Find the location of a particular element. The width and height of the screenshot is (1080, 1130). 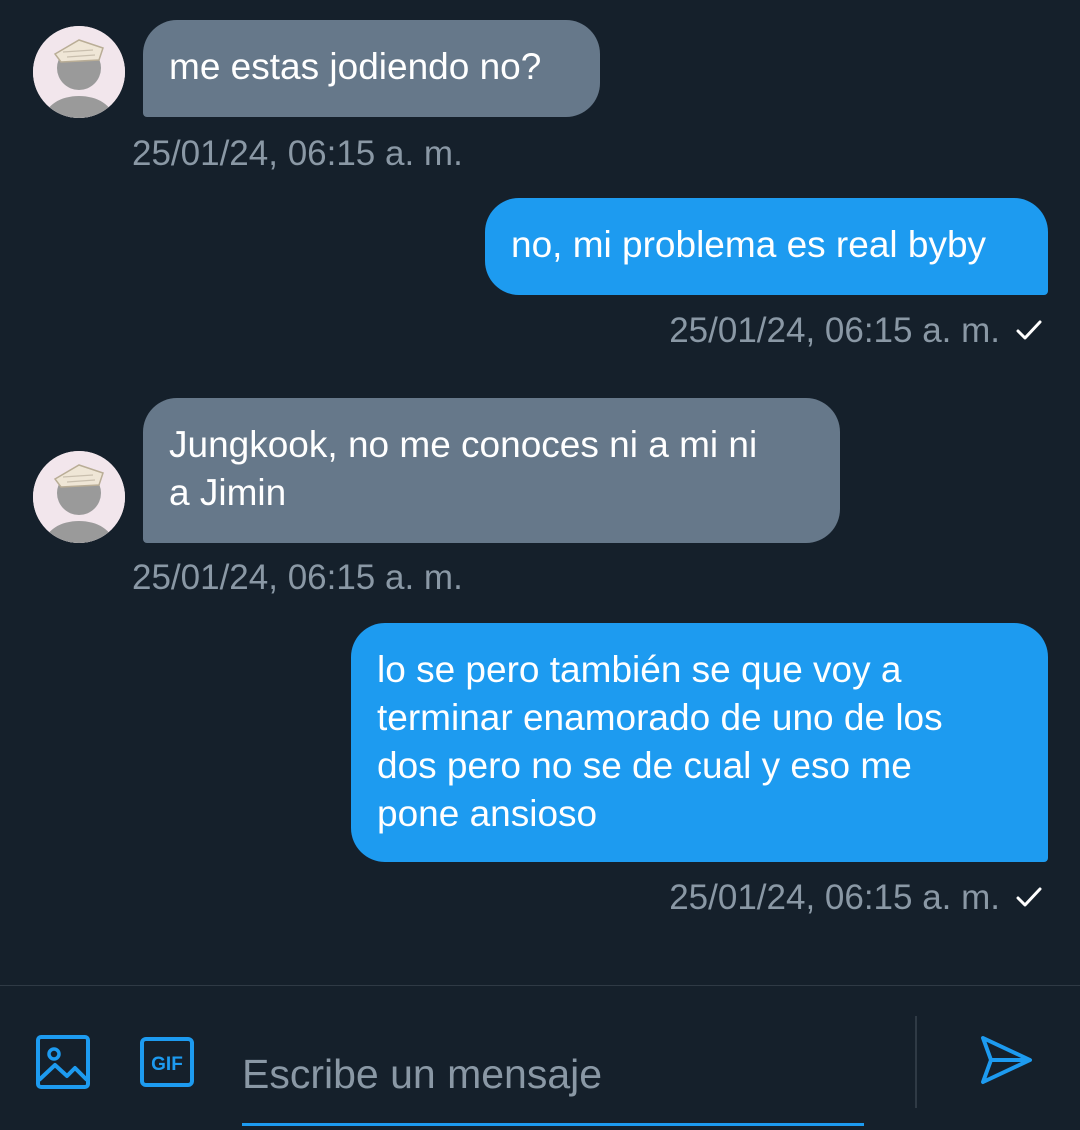

gif-label: GIF is located at coordinates (167, 1064).